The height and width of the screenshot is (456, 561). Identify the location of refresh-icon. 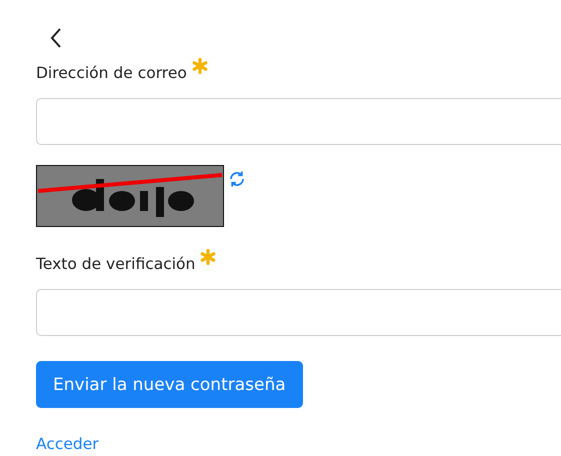
(237, 179).